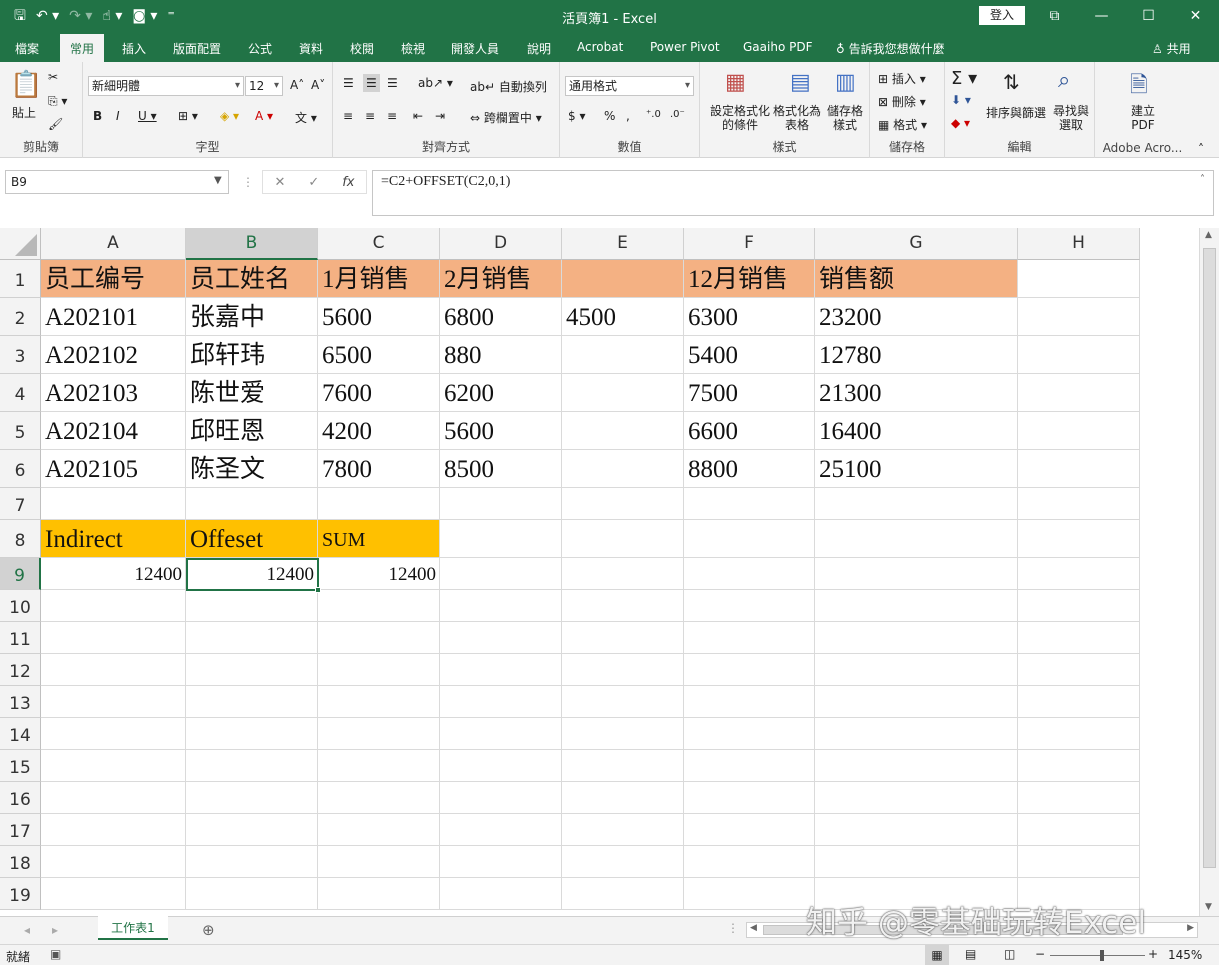  I want to click on cell-f3: 5400, so click(749, 355).